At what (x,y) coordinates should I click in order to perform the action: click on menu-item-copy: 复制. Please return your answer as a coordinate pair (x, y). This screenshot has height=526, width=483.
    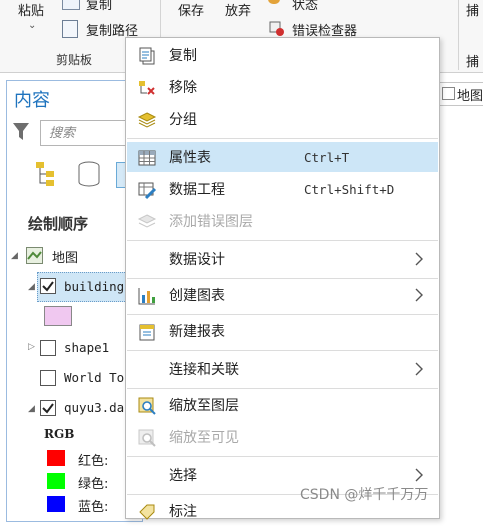
    Looking at the image, I should click on (282, 55).